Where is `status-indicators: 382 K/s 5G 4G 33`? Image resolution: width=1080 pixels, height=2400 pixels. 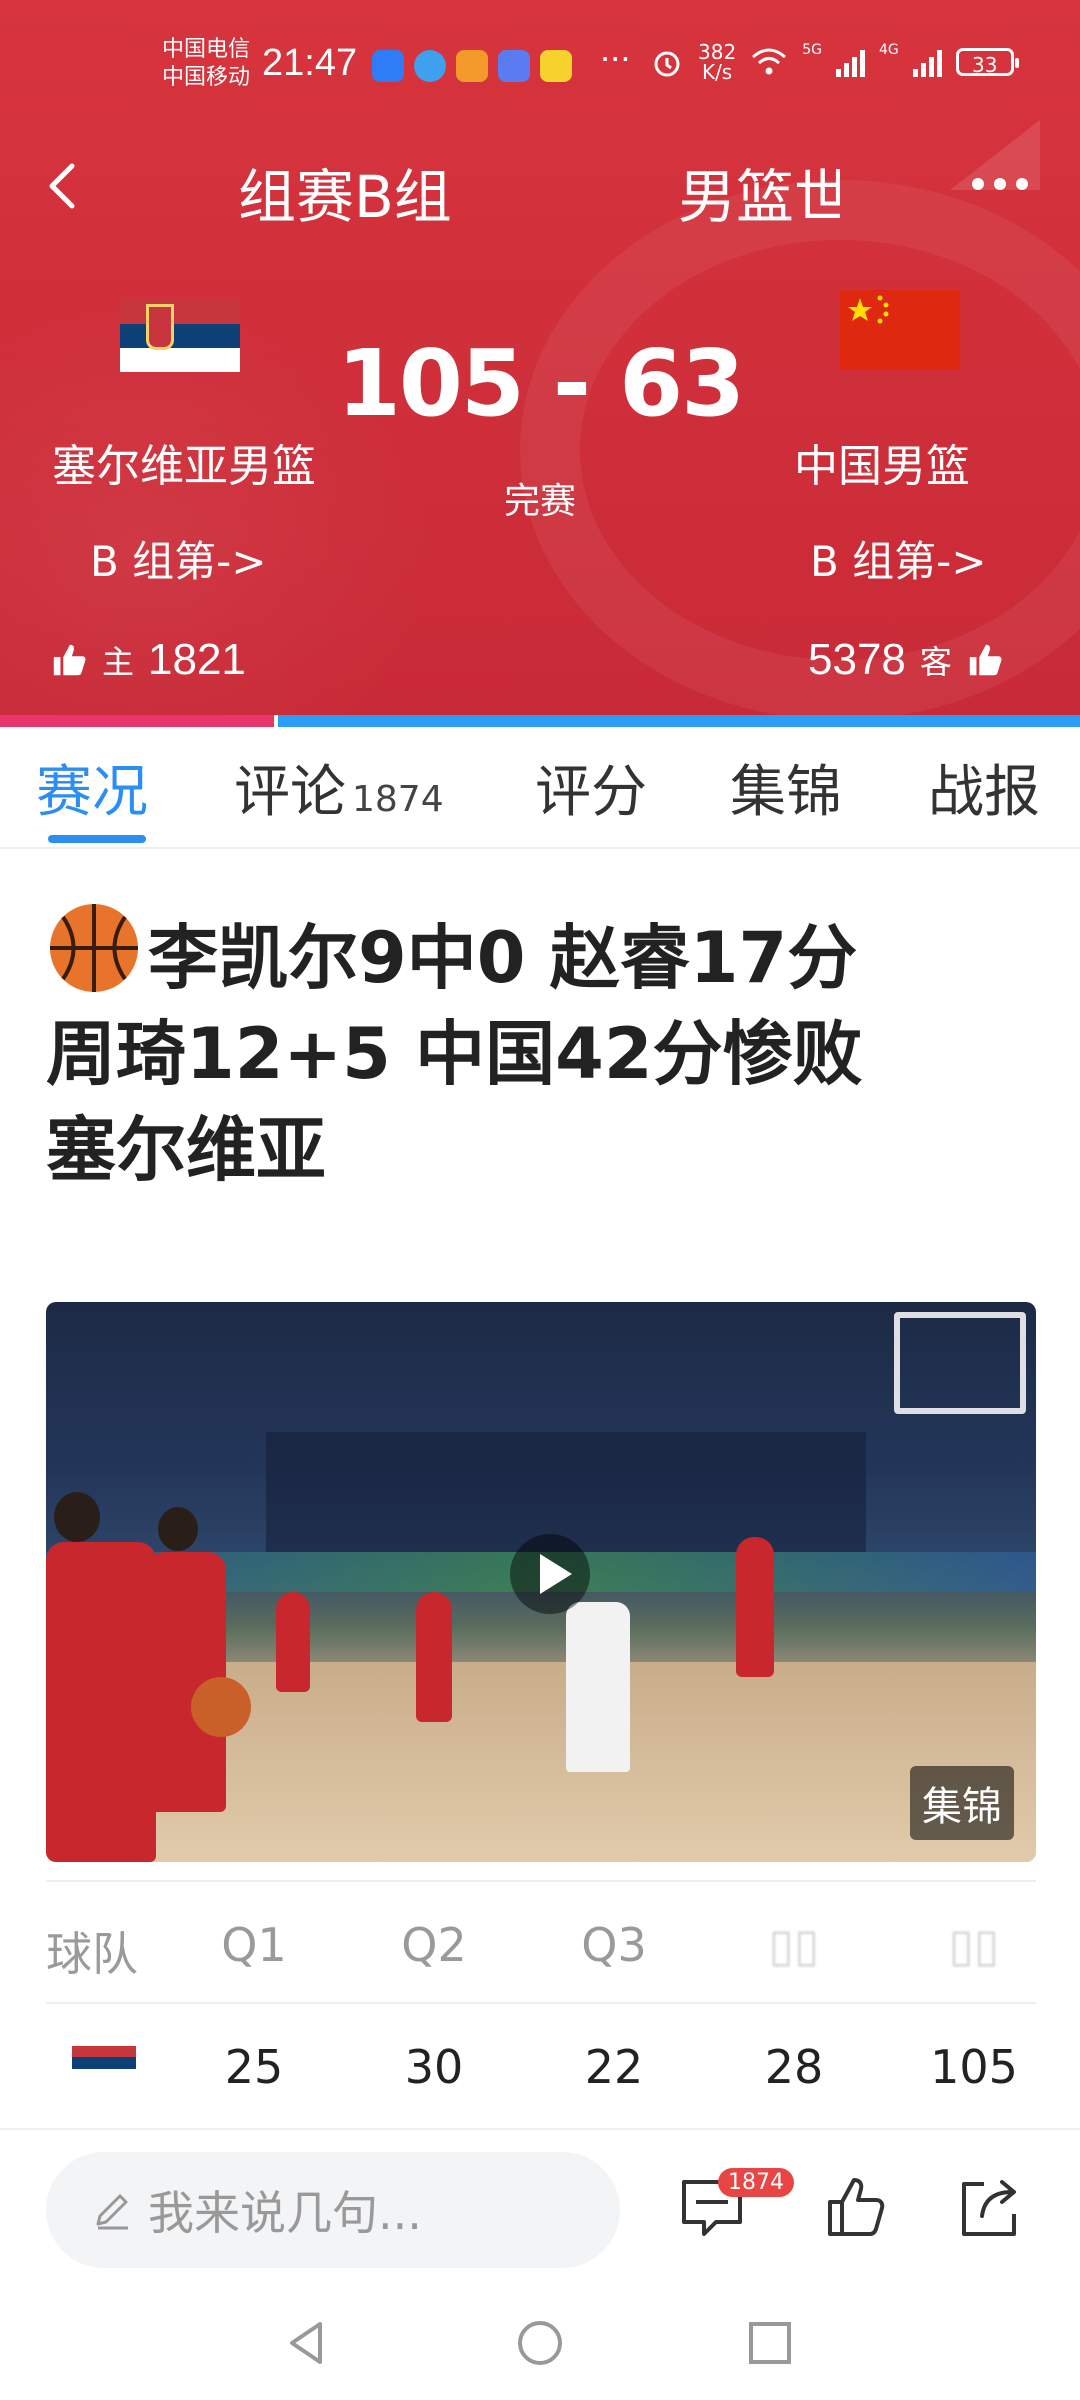
status-indicators: 382 K/s 5G 4G 33 is located at coordinates (834, 62).